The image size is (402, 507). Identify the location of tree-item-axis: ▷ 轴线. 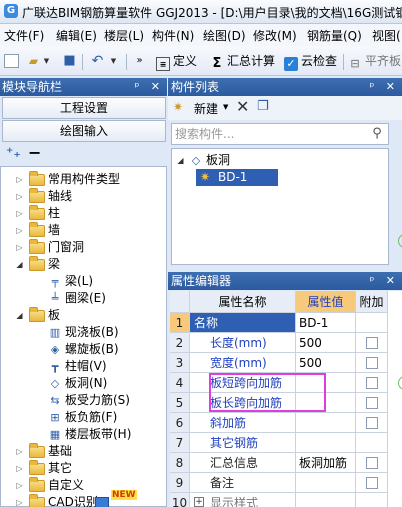
(83, 196).